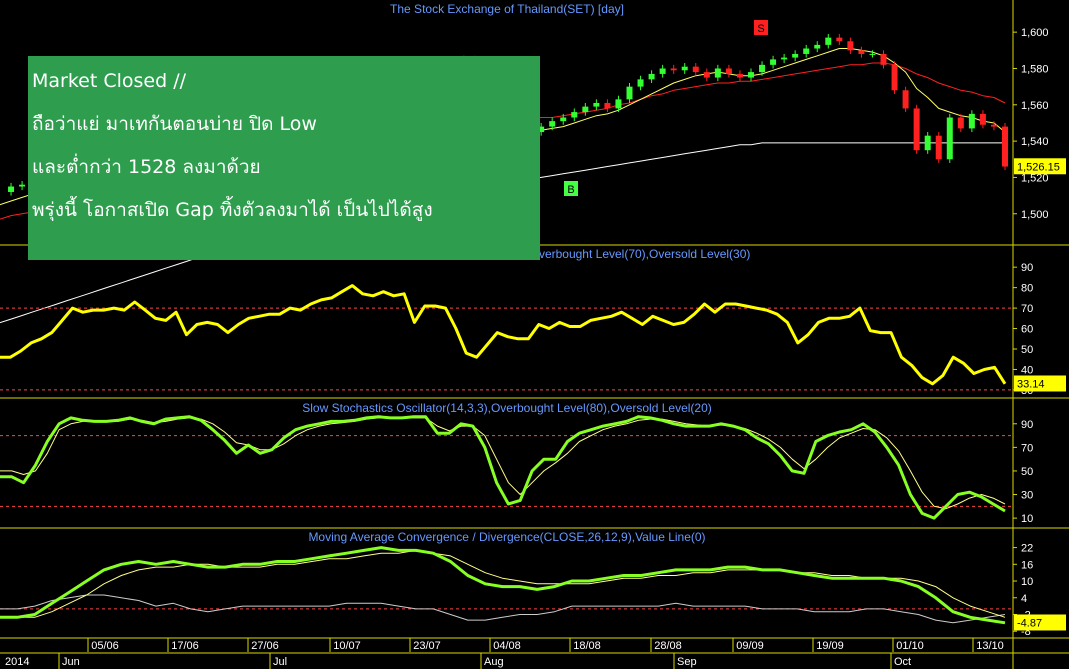 This screenshot has width=1069, height=669. Describe the element at coordinates (1035, 142) in the screenshot. I see `price-tick-label: 1,540` at that location.